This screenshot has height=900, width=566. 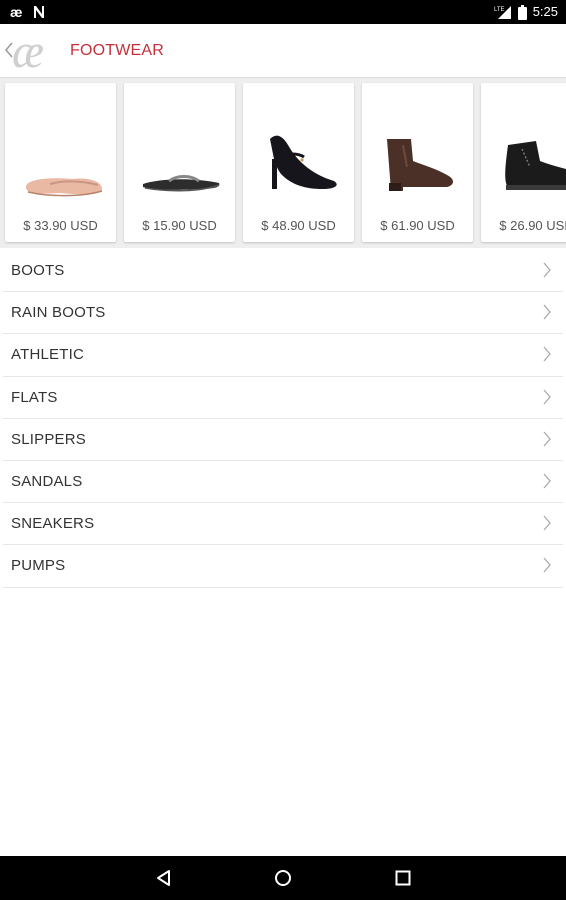 I want to click on product-card: $ 15.90 USD, so click(x=179, y=162).